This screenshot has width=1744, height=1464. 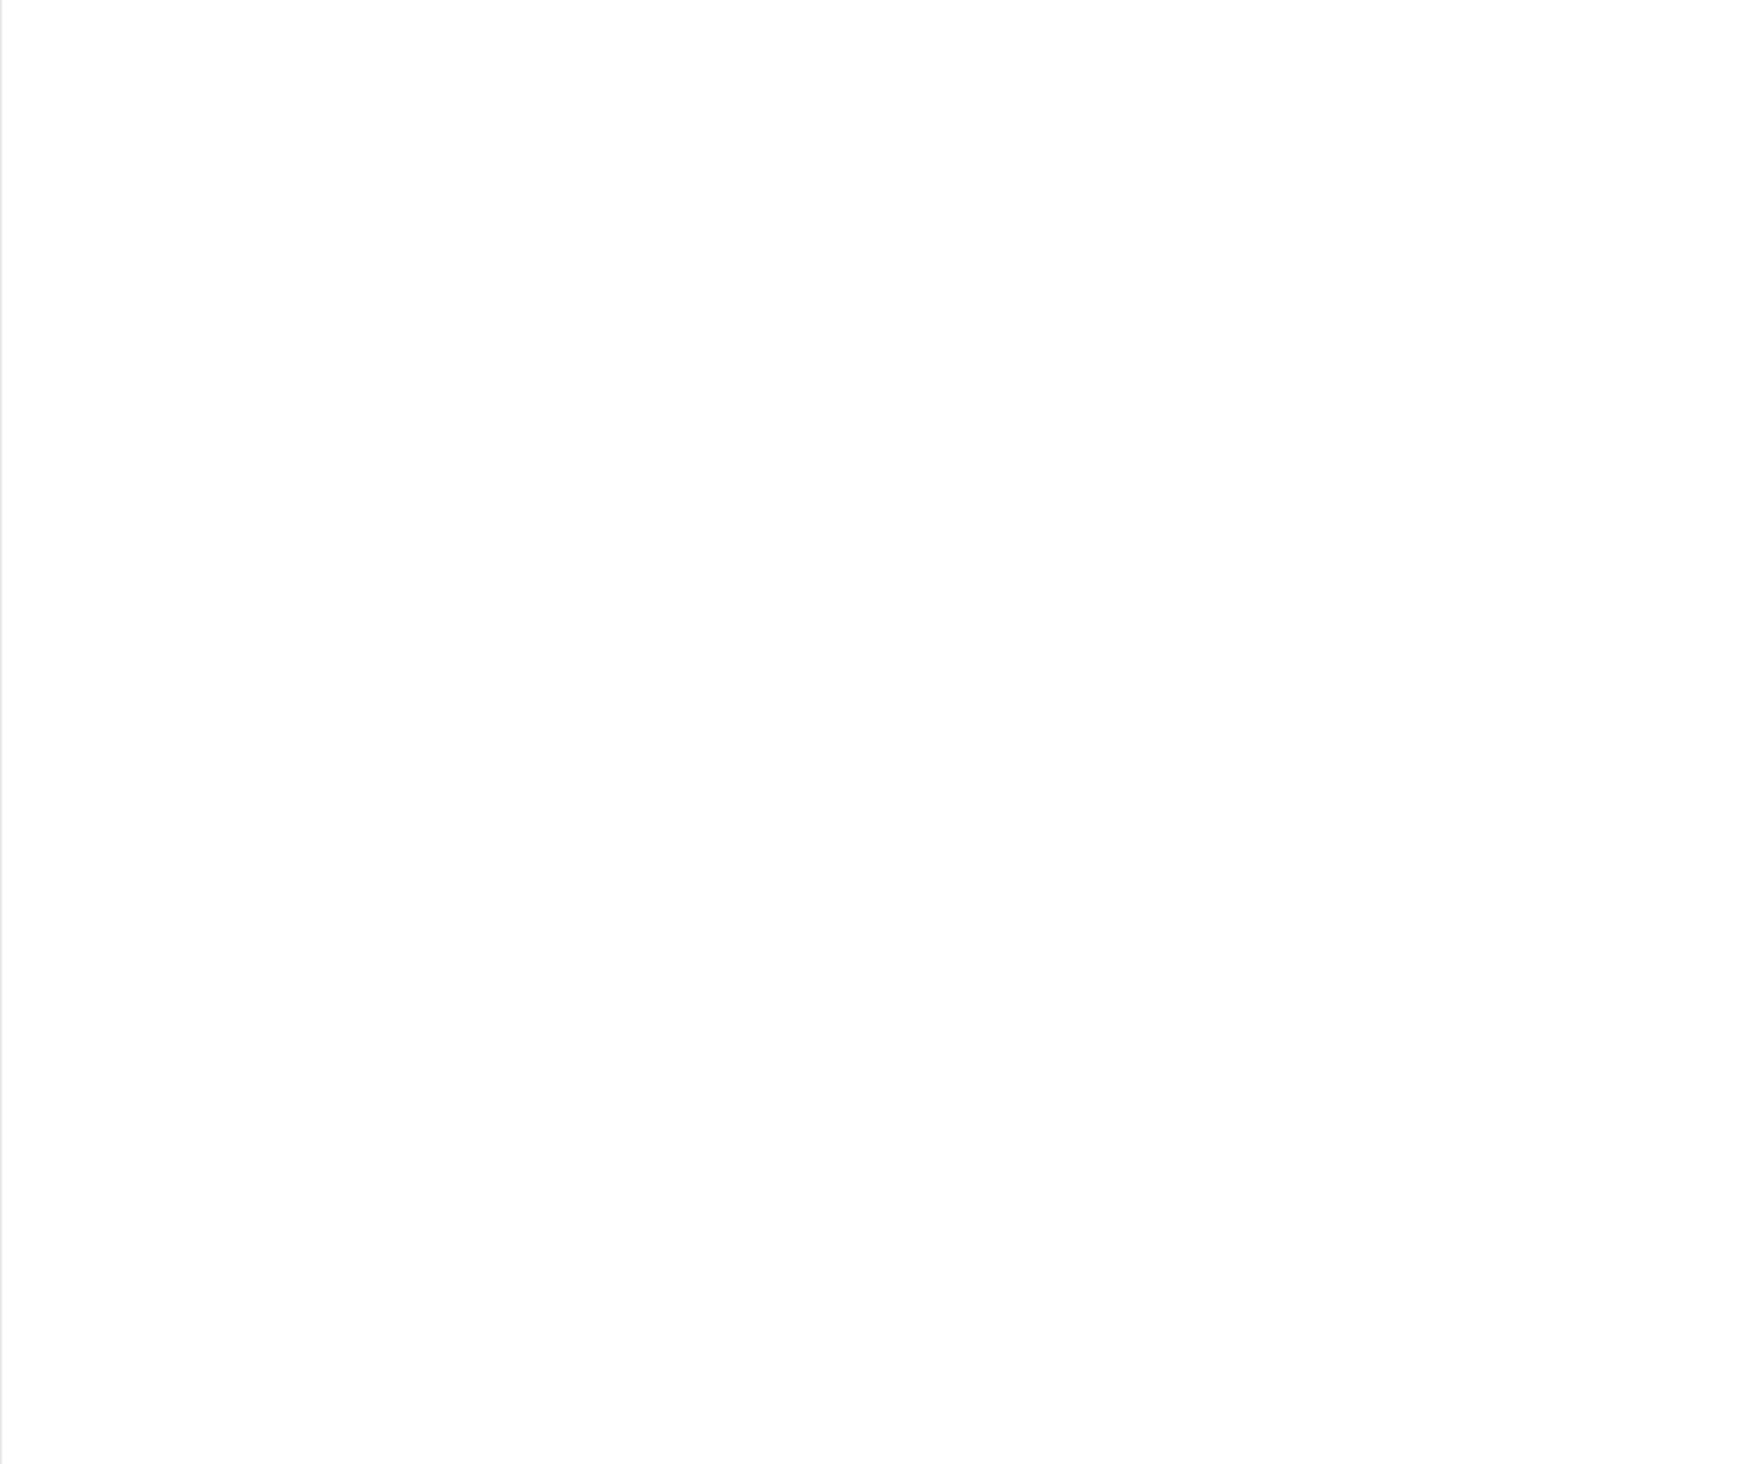 What do you see at coordinates (31, 20) in the screenshot?
I see `console-input-line: › window` at bounding box center [31, 20].